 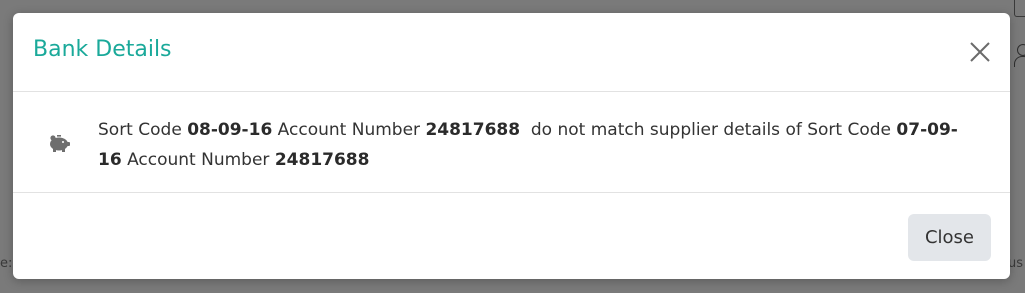 What do you see at coordinates (143, 130) in the screenshot?
I see `message-text: Sort Code` at bounding box center [143, 130].